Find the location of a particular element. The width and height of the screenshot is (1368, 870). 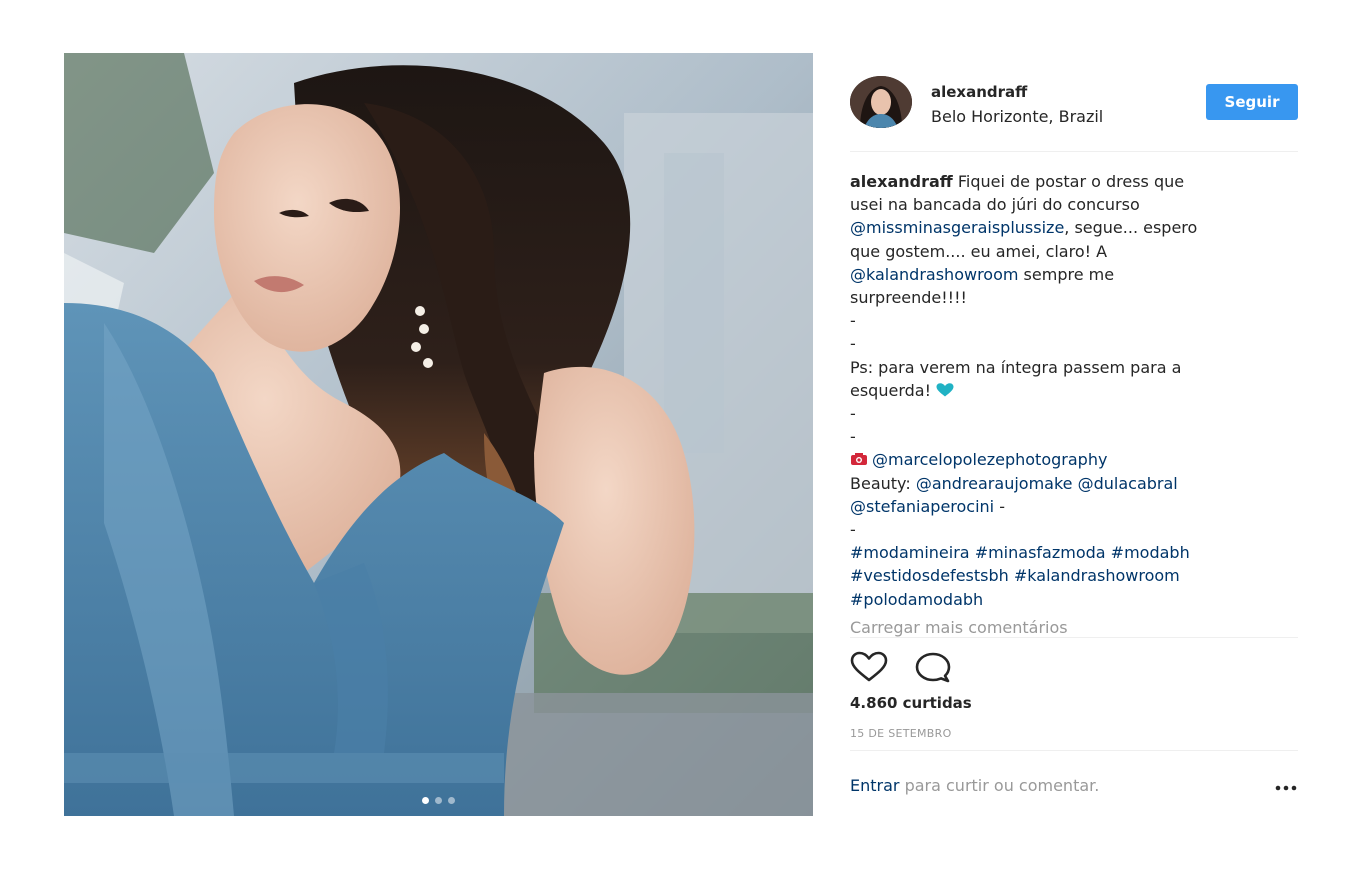

login-prompt: Entrar para curtir ou comentar. is located at coordinates (1074, 788).